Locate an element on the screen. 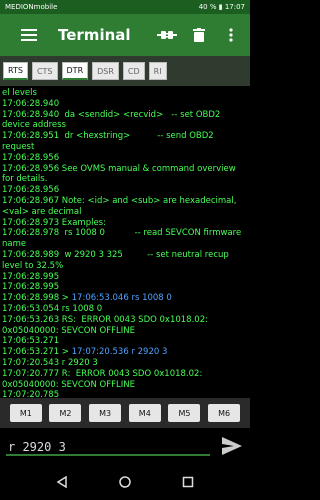 The image size is (320, 500). terminal-line-text: 17:06:53.271 is located at coordinates (31, 341).